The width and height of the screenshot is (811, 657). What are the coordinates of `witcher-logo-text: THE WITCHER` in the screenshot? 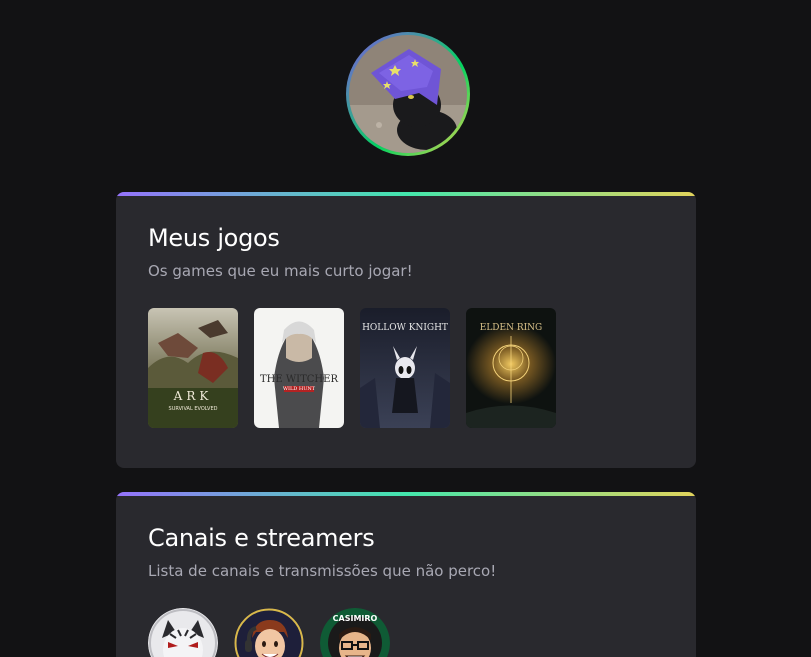 It's located at (299, 379).